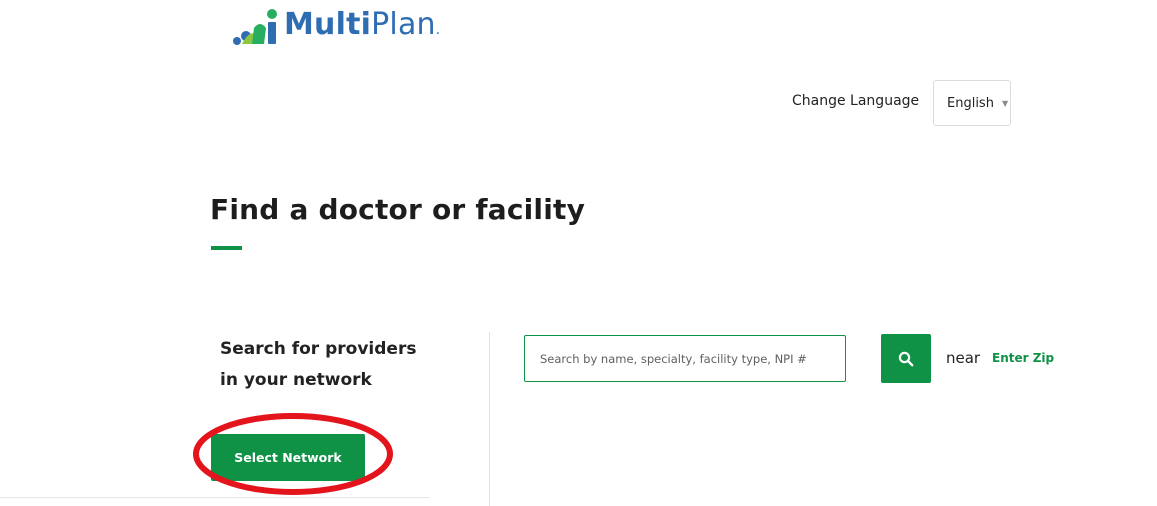  I want to click on multiplan-logo-mark-icon, so click(256, 27).